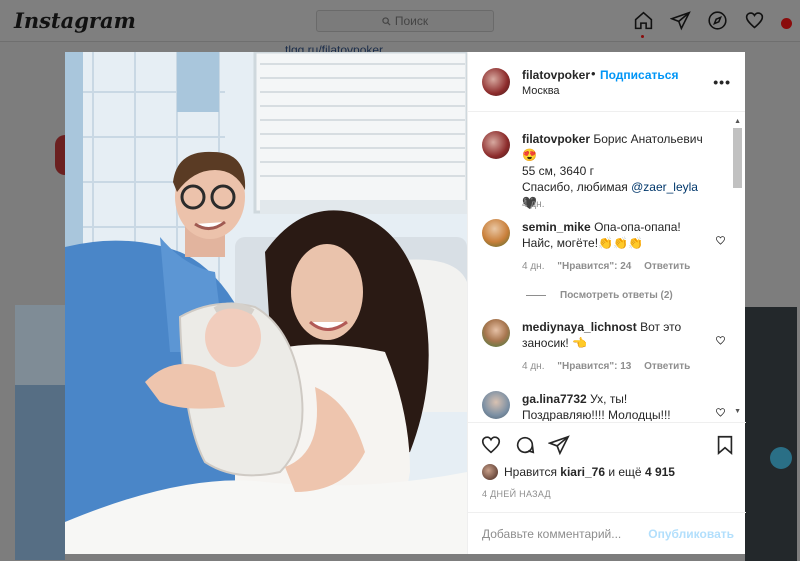 This screenshot has width=800, height=561. Describe the element at coordinates (781, 458) in the screenshot. I see `background-thumbnail-detail` at that location.